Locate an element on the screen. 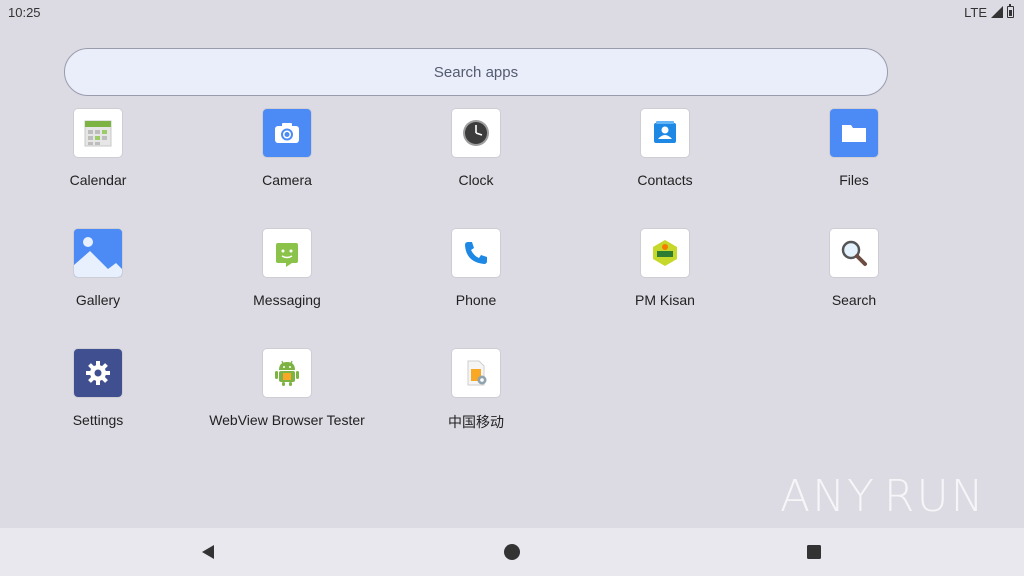 The width and height of the screenshot is (1024, 576). app-label: Files is located at coordinates (854, 180).